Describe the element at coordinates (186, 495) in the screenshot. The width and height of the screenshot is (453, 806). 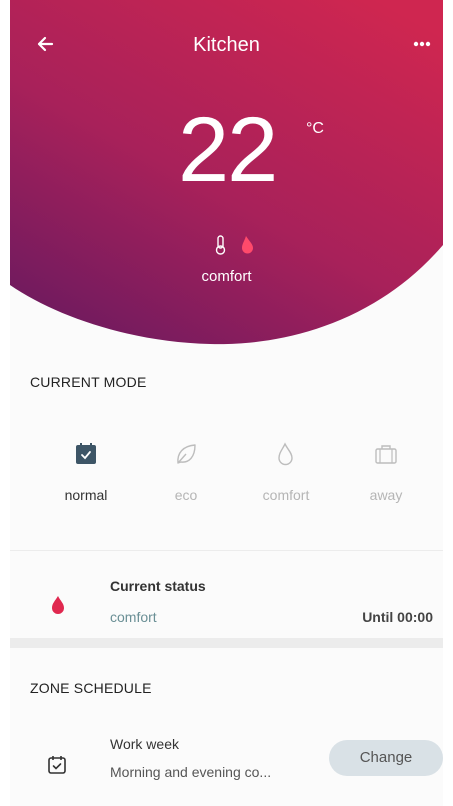
I see `mode-label: eco` at that location.